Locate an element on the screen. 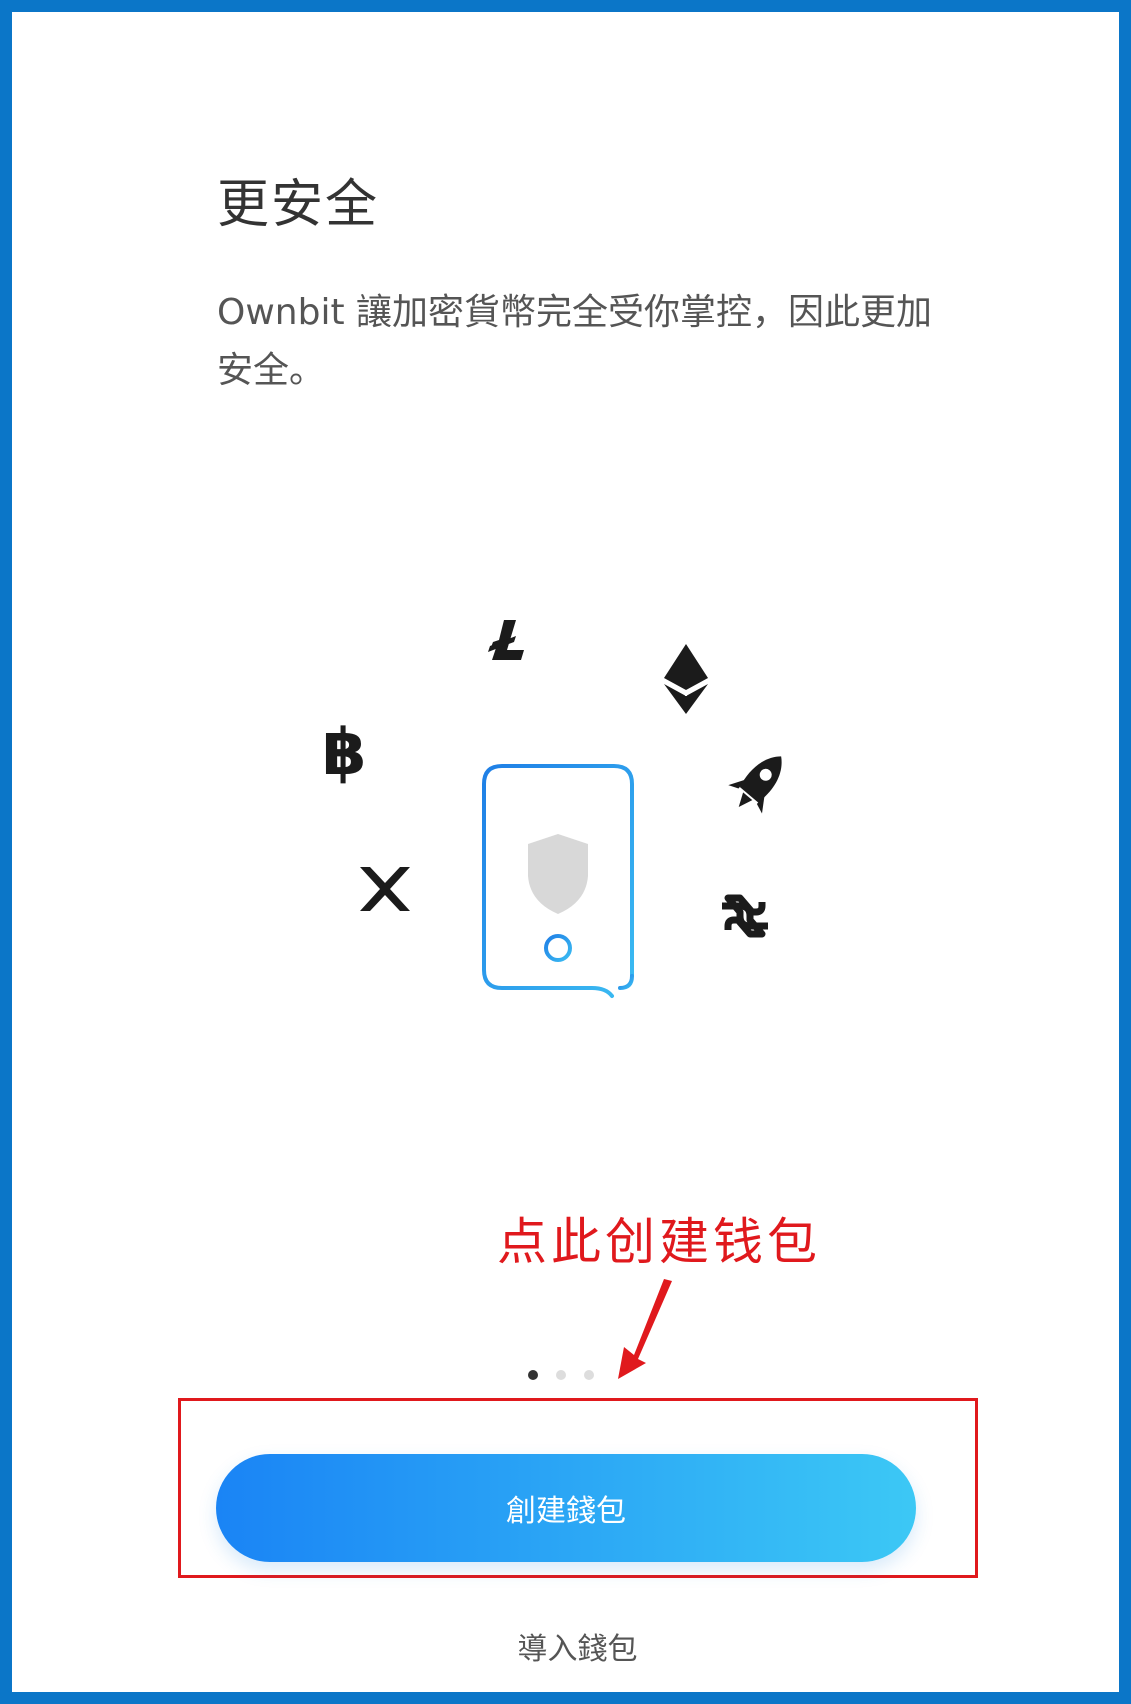 The image size is (1131, 1704). annotation-arrow-icon is located at coordinates (645, 1329).